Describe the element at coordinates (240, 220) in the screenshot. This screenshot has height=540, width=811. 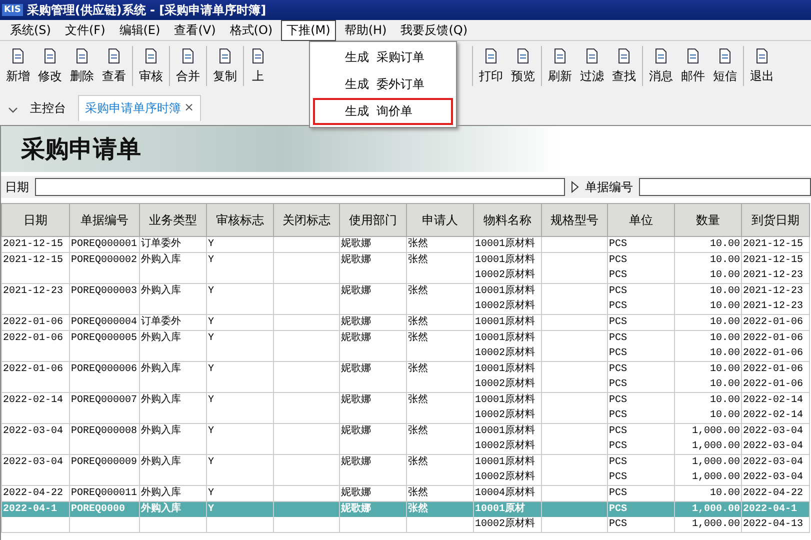
I see `column-header: 审核标志` at that location.